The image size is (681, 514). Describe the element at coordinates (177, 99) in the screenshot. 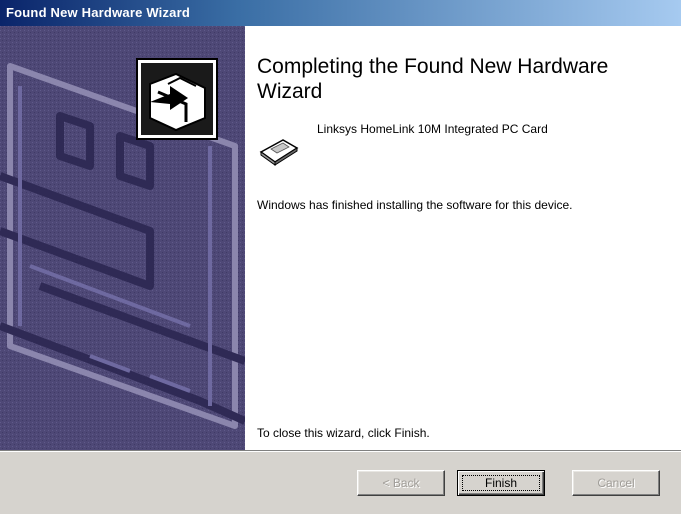

I see `wizard-hardware-icon` at that location.